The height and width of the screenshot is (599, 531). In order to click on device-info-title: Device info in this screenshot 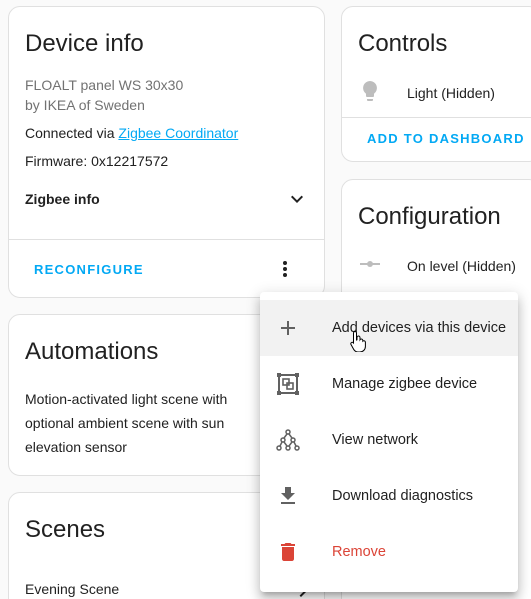, I will do `click(84, 43)`.